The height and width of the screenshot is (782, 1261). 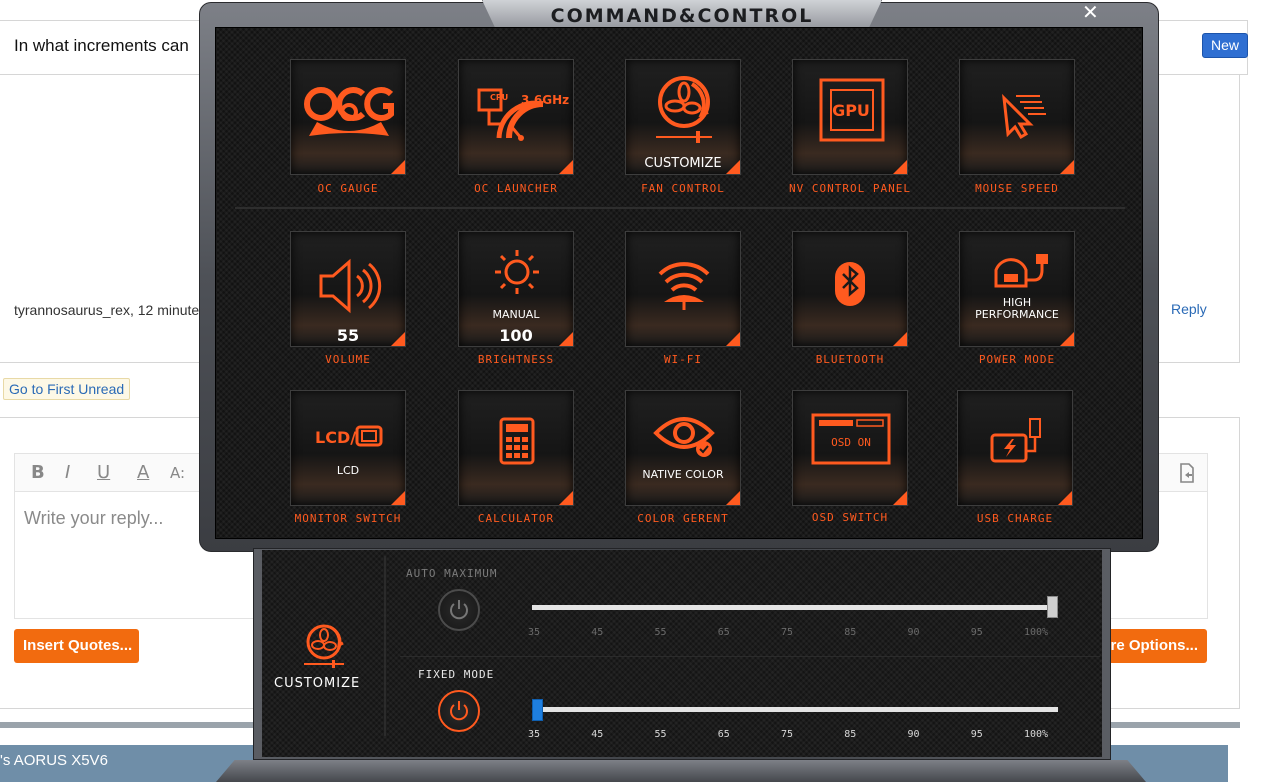 What do you see at coordinates (143, 472) in the screenshot?
I see `font-color-button: A` at bounding box center [143, 472].